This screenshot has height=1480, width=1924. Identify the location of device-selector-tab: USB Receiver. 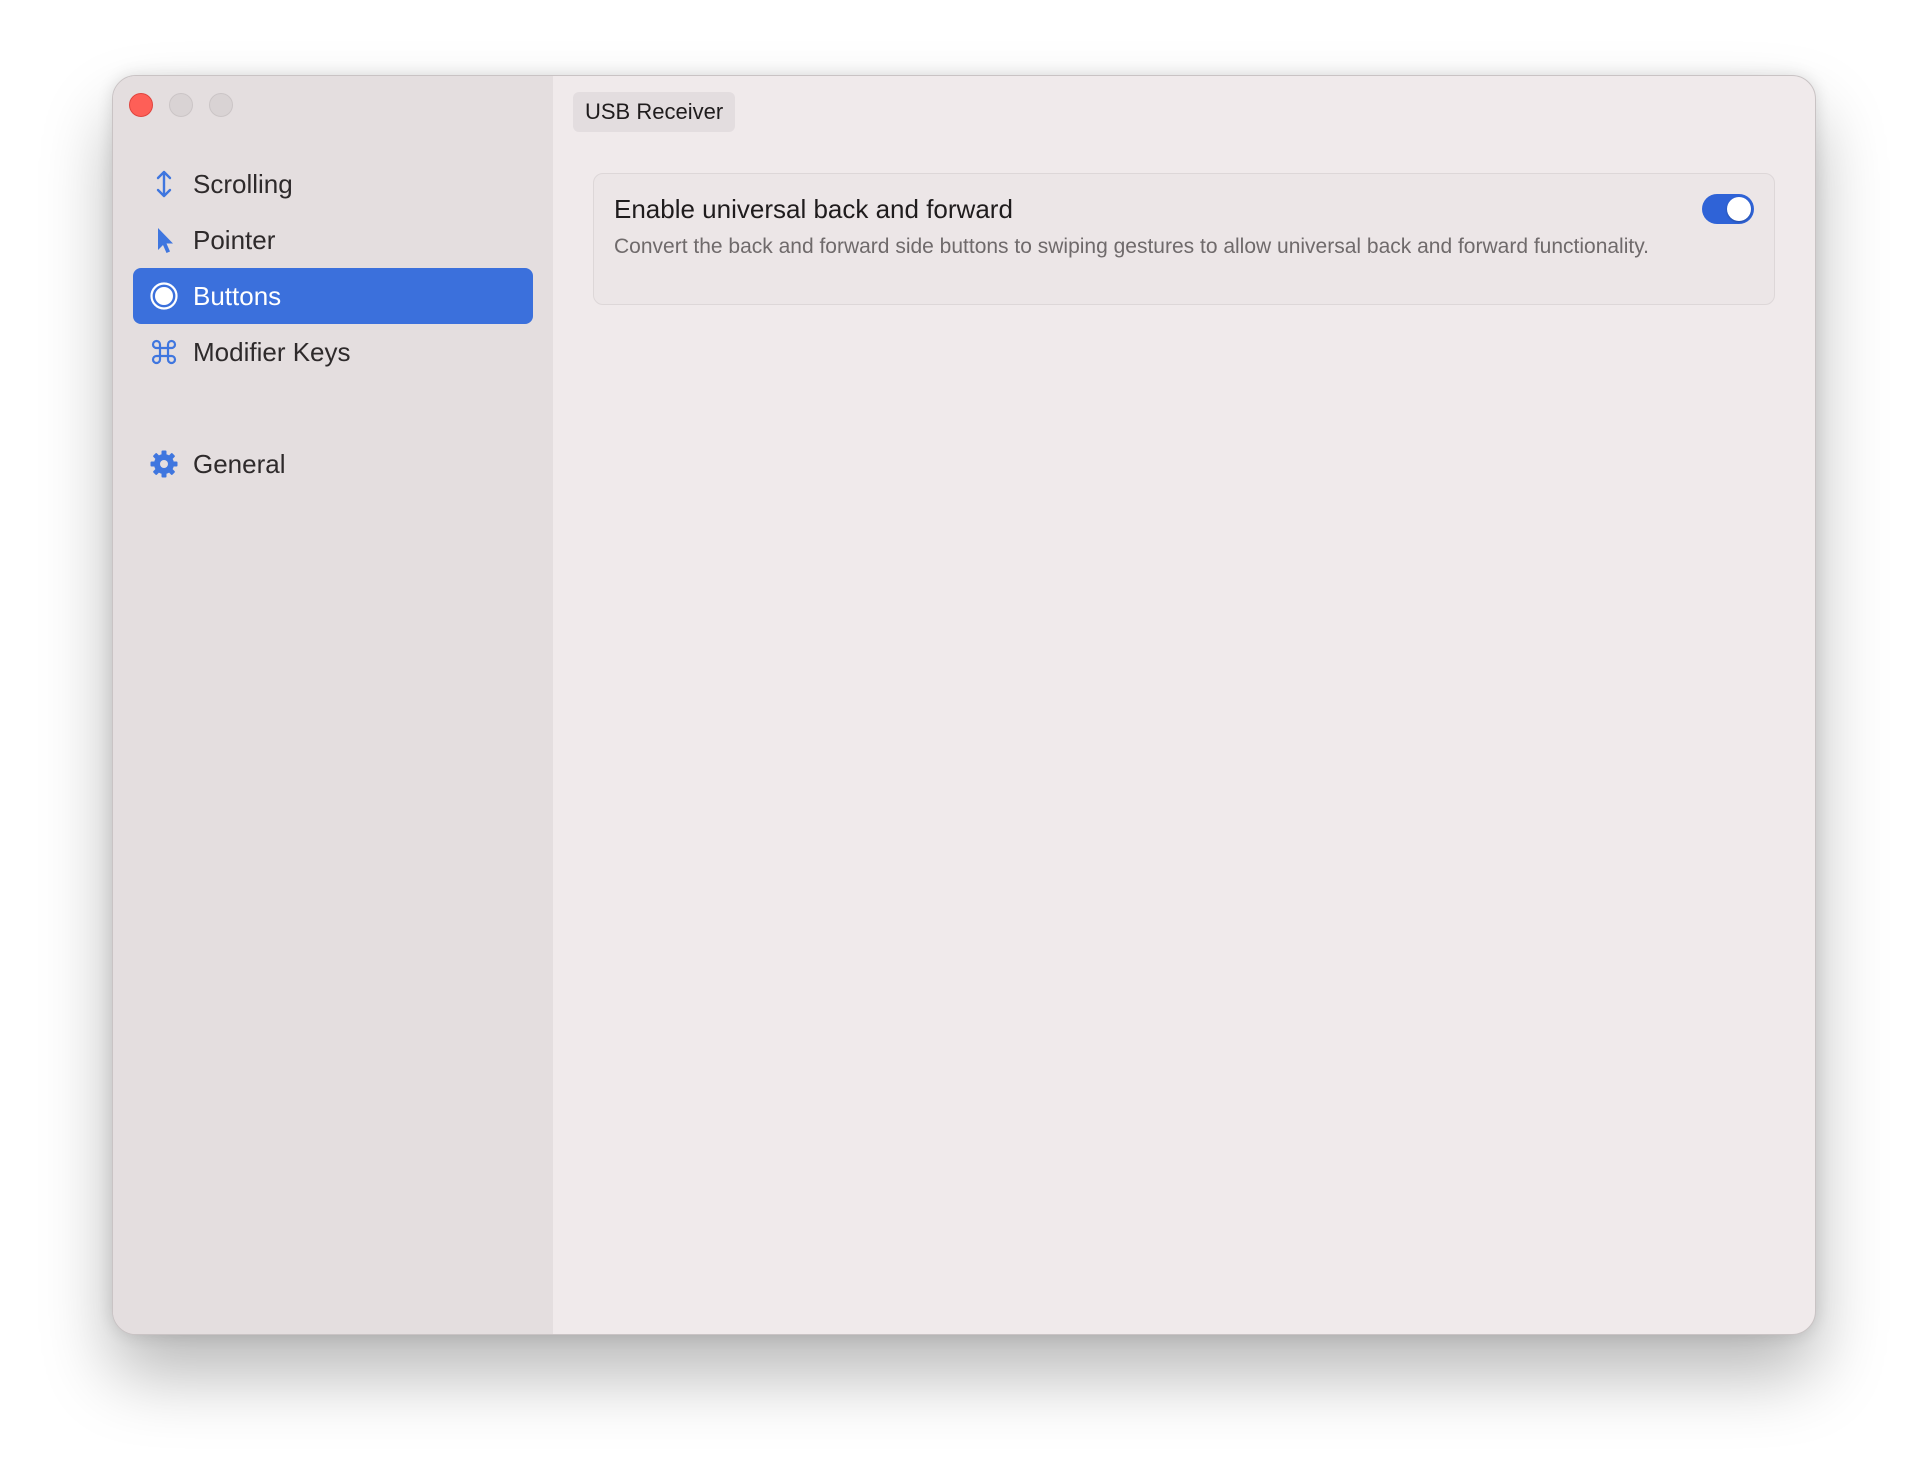
(654, 112).